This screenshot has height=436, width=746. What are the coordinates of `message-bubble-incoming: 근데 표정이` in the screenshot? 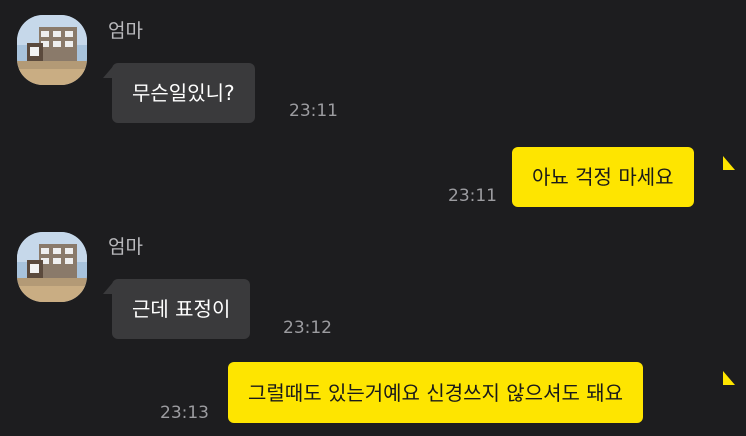 It's located at (181, 309).